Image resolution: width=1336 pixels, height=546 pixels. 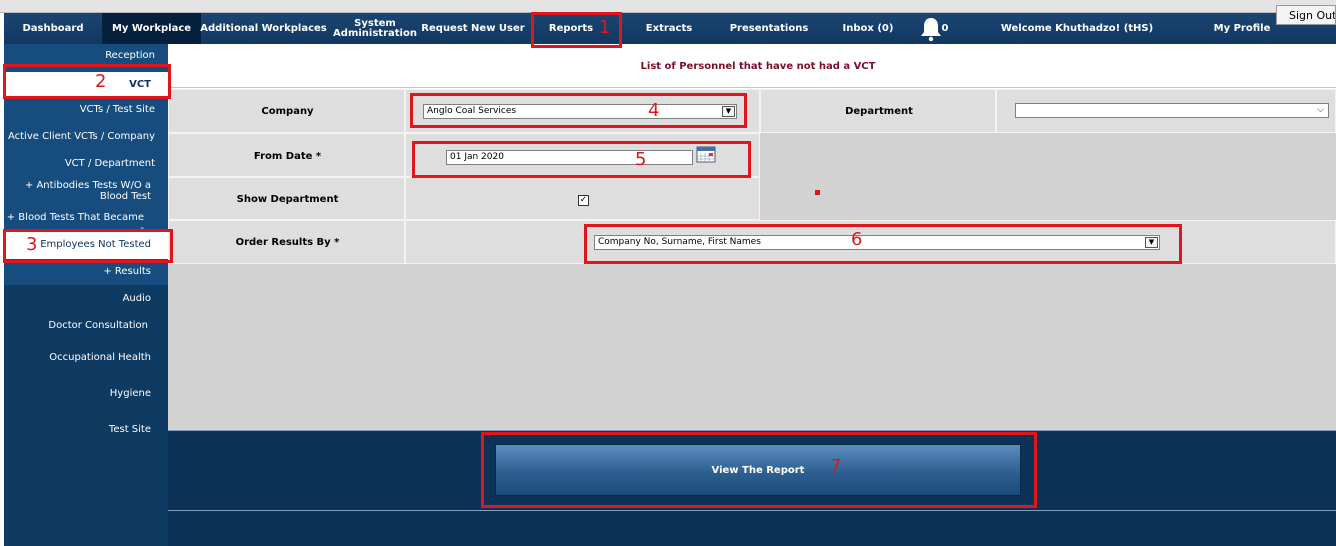 What do you see at coordinates (1172, 110) in the screenshot?
I see `department-select: ⌵` at bounding box center [1172, 110].